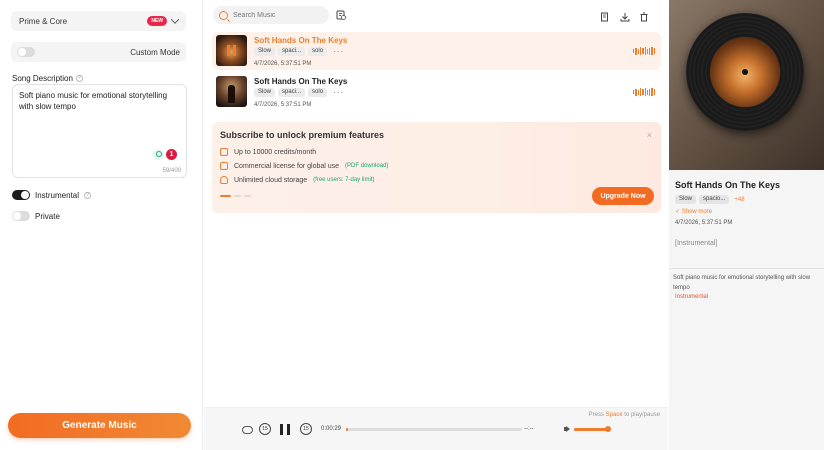 This screenshot has height=450, width=824. Describe the element at coordinates (608, 429) in the screenshot. I see `volume-knob` at that location.